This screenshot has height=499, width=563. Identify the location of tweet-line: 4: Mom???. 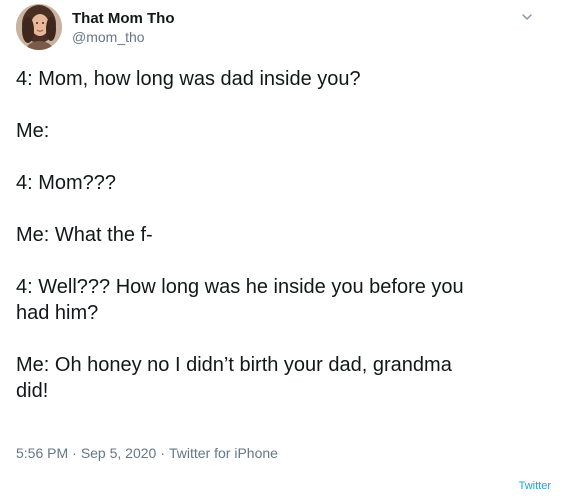
(66, 183).